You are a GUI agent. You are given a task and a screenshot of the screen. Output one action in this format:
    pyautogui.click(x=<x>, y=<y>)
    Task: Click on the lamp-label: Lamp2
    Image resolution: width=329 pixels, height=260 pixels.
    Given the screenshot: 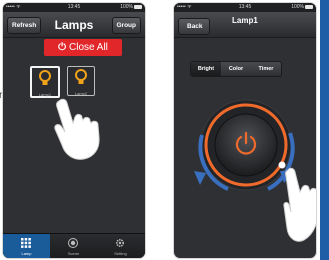 What is the action you would take?
    pyautogui.click(x=81, y=93)
    